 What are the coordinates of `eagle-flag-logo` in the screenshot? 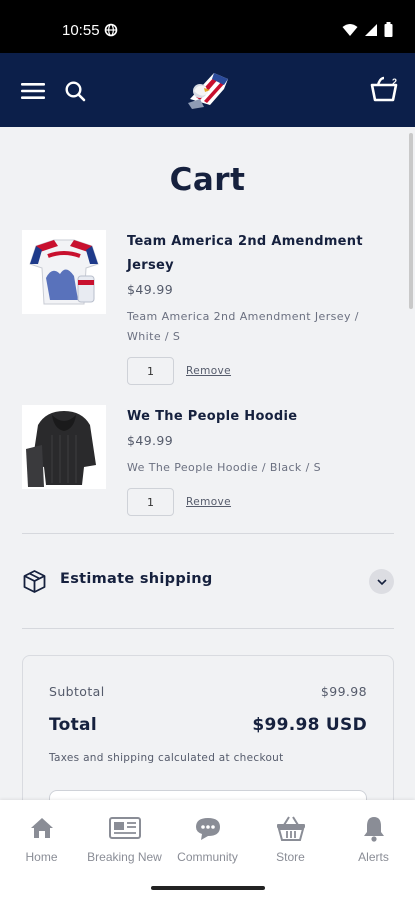 It's located at (207, 90).